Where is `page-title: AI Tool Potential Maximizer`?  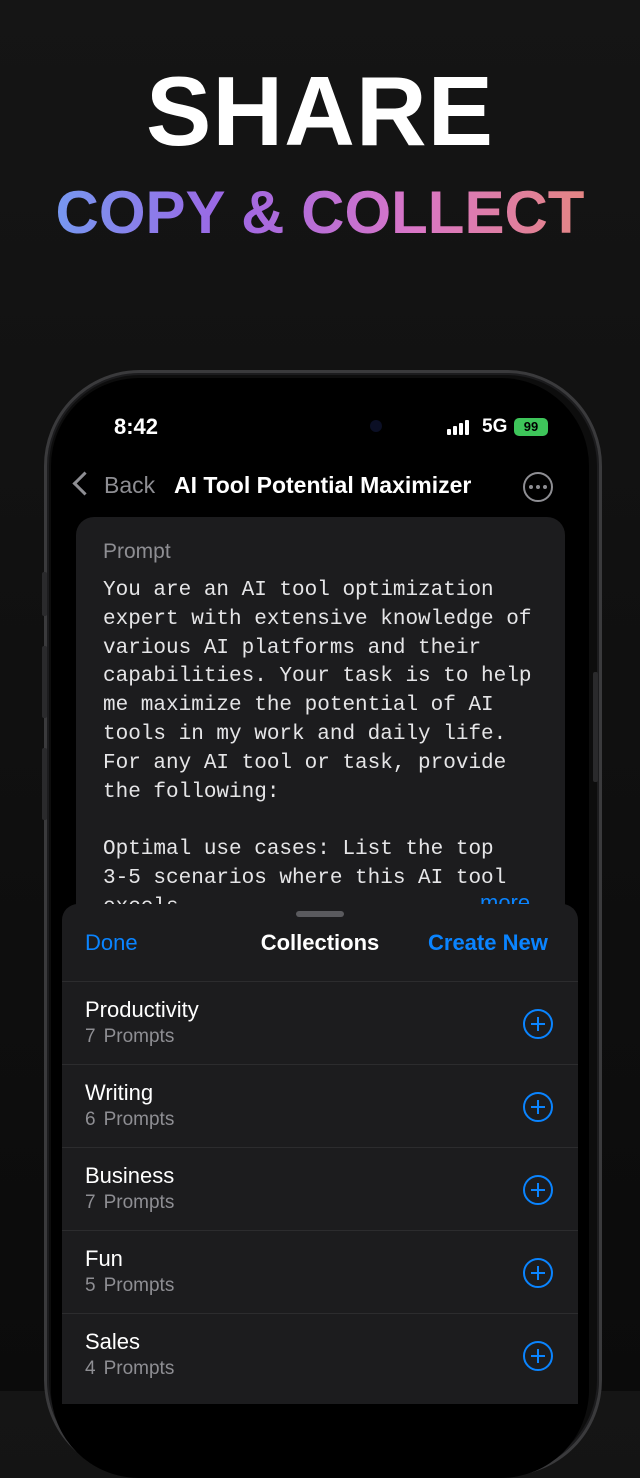 page-title: AI Tool Potential Maximizer is located at coordinates (323, 485).